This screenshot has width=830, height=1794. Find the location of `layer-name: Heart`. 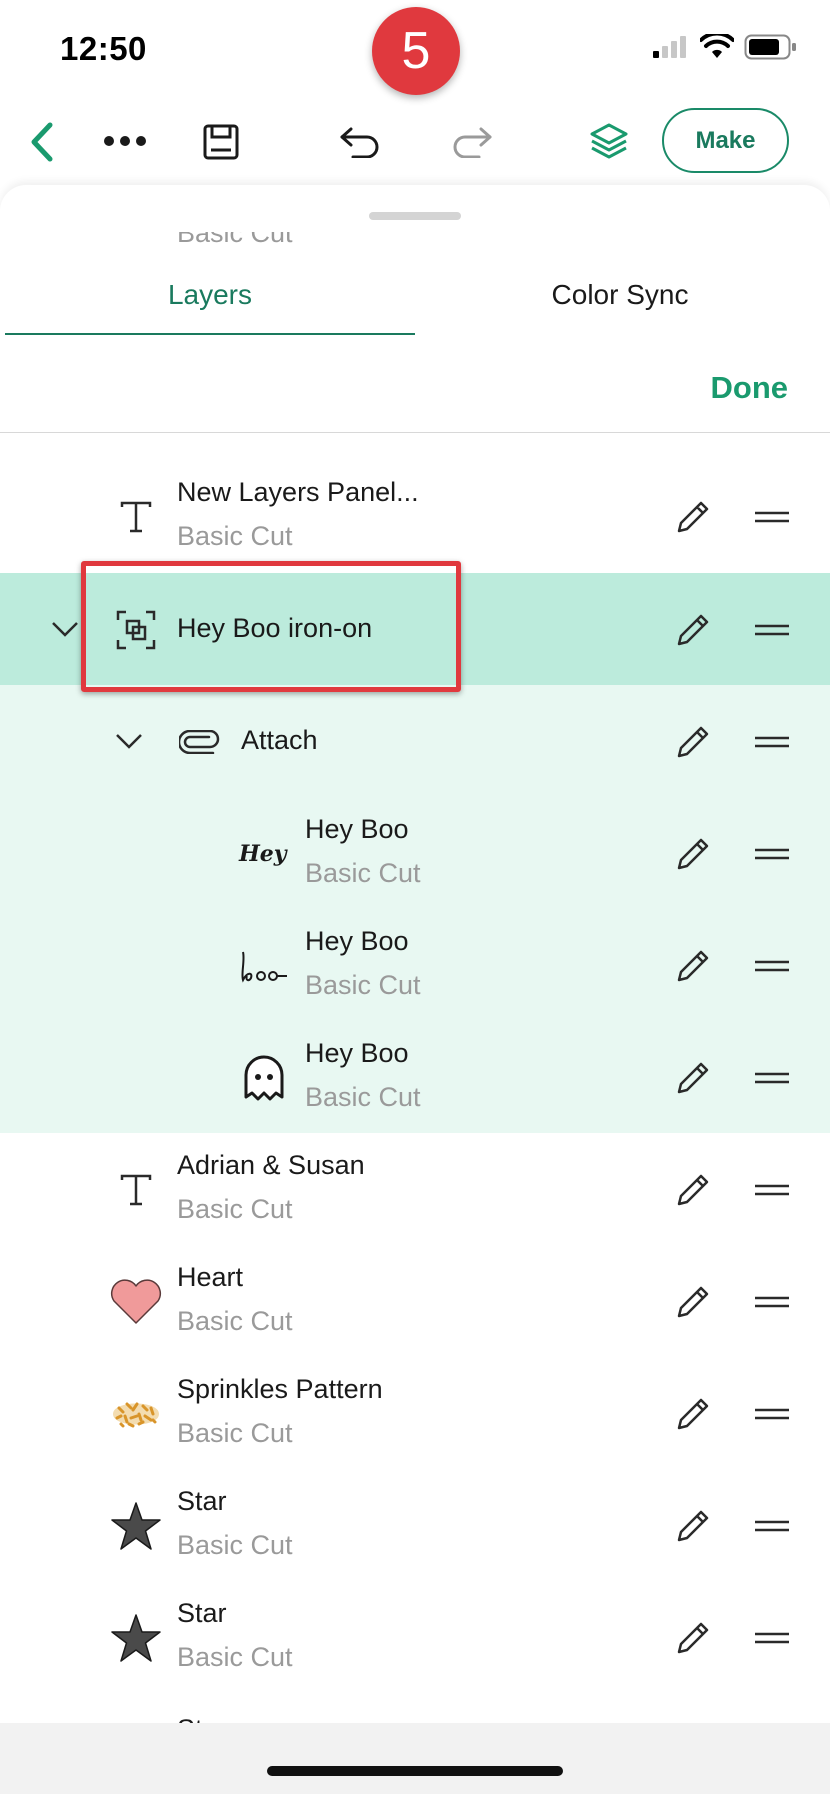

layer-name: Heart is located at coordinates (210, 1277).